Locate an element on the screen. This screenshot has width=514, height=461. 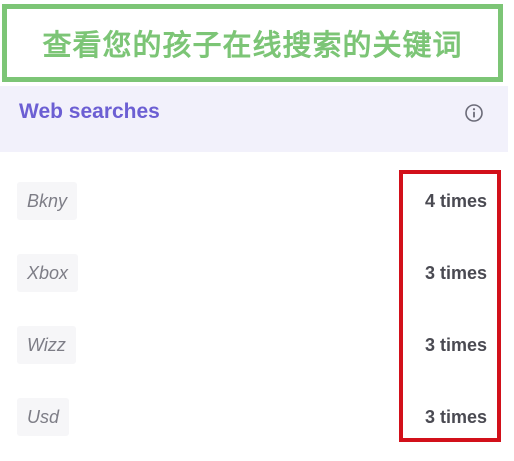
search-term-chip: Wizz is located at coordinates (46, 345).